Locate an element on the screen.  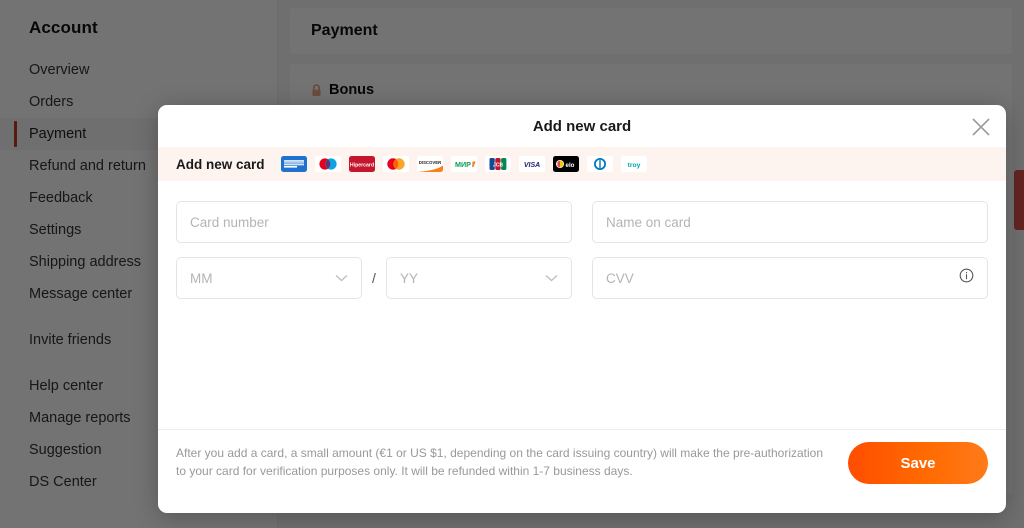
modal-header: Add new card is located at coordinates (582, 126).